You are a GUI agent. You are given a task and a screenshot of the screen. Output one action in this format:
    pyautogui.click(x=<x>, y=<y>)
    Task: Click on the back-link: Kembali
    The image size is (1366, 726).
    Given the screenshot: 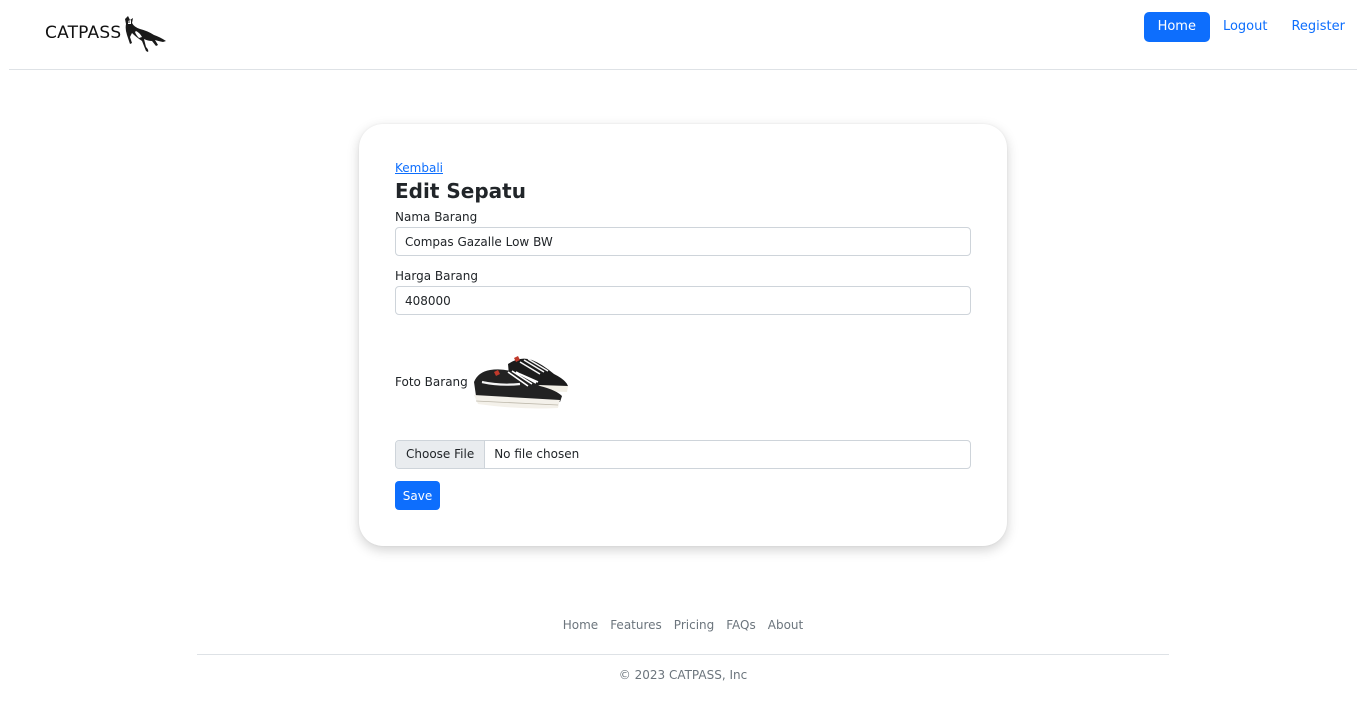 What is the action you would take?
    pyautogui.click(x=419, y=168)
    